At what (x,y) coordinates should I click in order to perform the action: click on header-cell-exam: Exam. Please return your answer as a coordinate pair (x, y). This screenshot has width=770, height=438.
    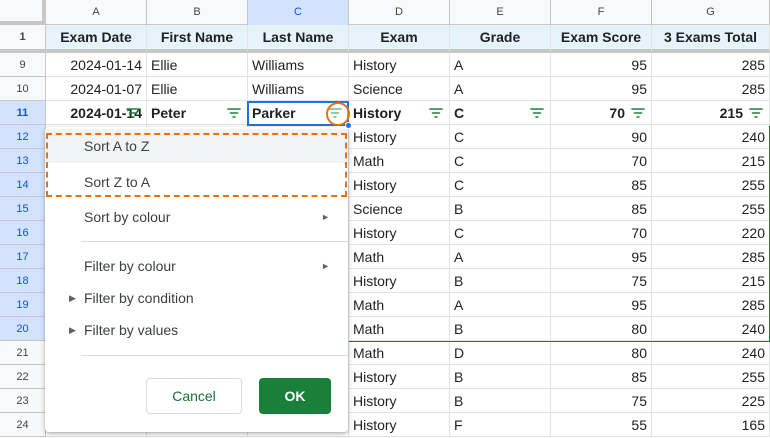
    Looking at the image, I should click on (399, 39).